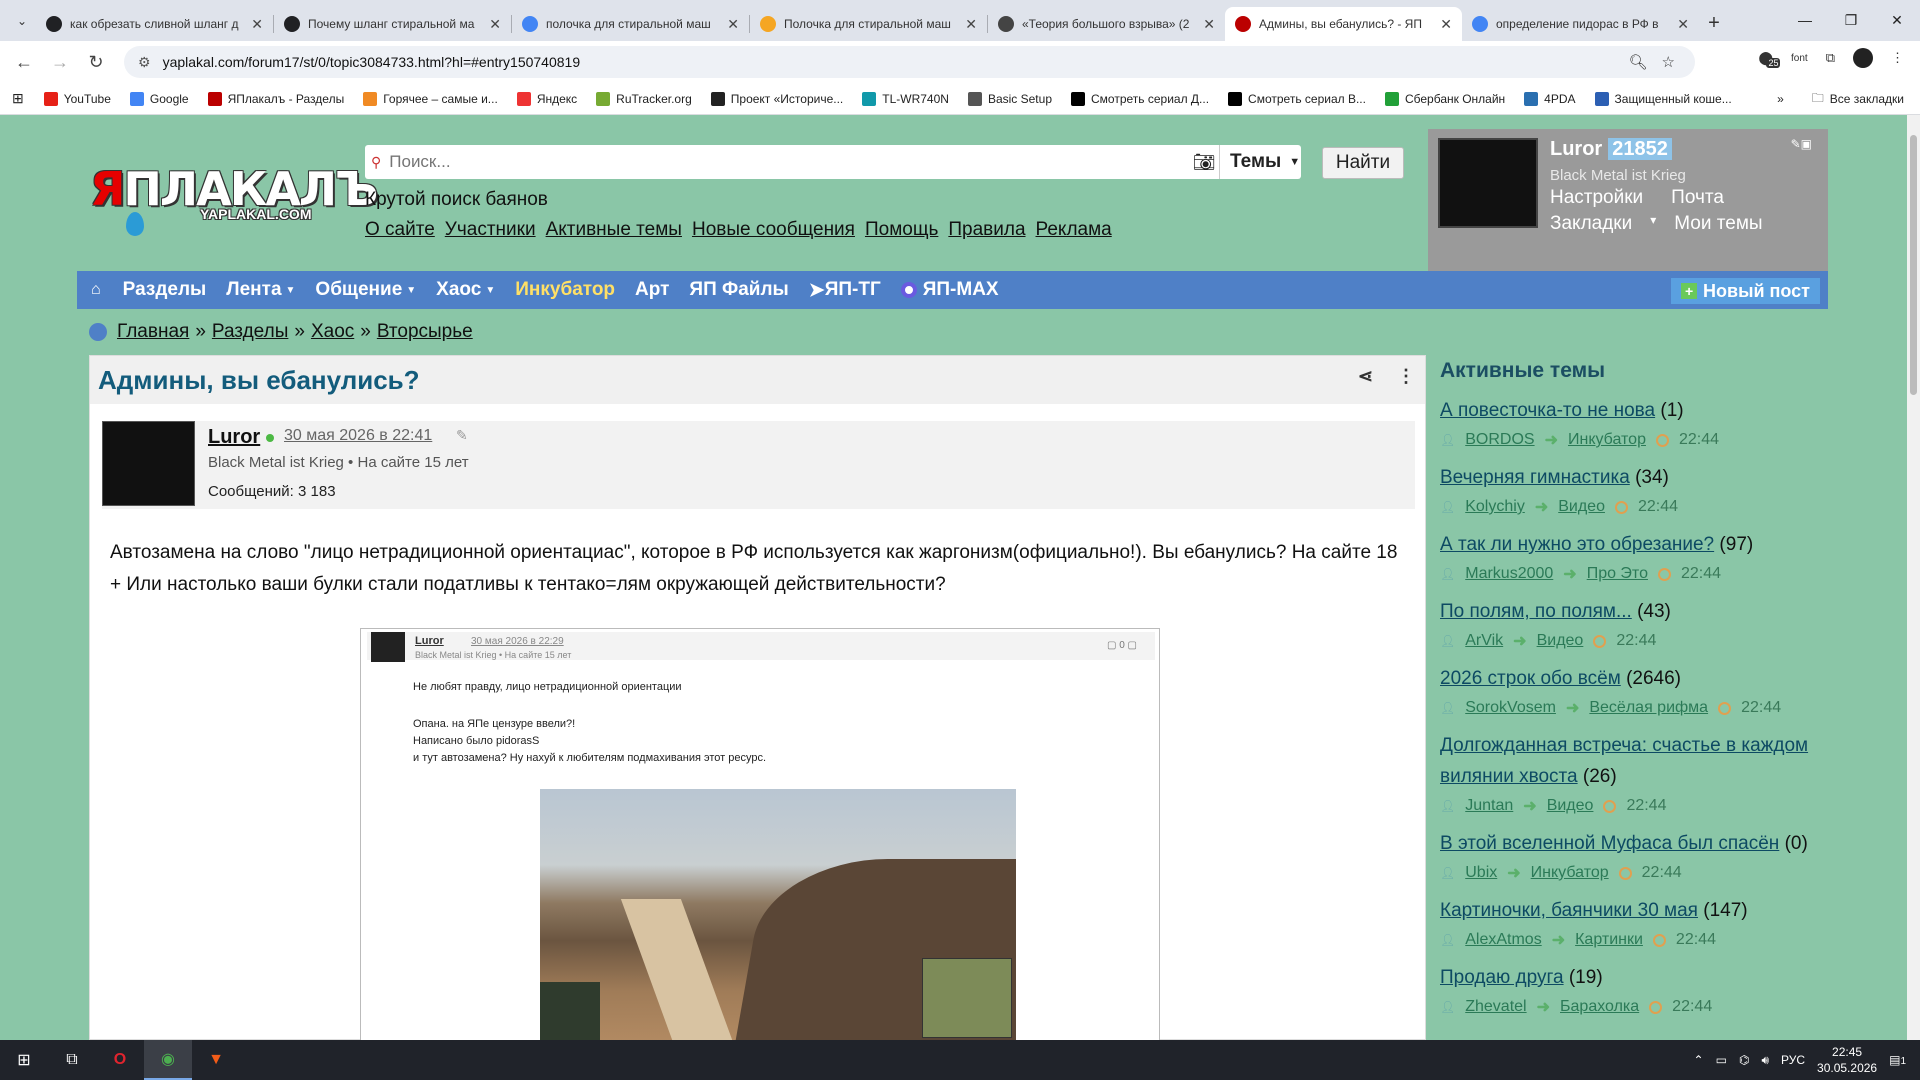 This screenshot has width=1920, height=1080. Describe the element at coordinates (365, 290) in the screenshot. I see `nav-item: Общение ▼` at that location.